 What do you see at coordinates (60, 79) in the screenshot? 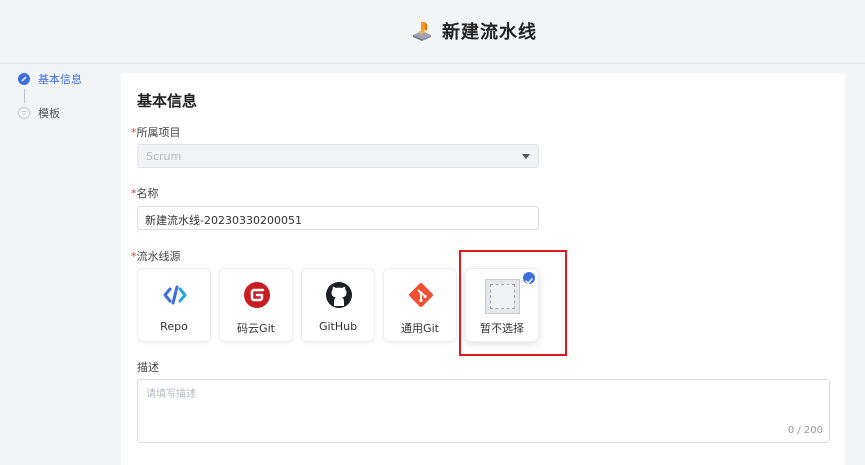
I see `step-label: 基本信息` at bounding box center [60, 79].